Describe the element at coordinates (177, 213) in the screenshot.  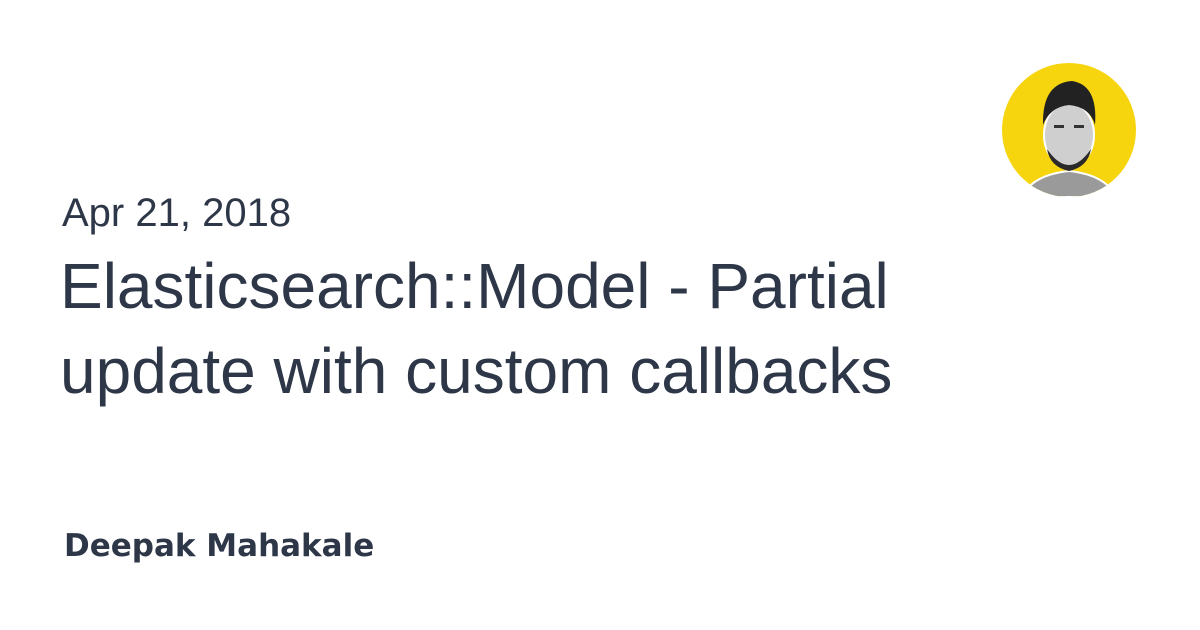
I see `post-date: Apr 21, 2018` at that location.